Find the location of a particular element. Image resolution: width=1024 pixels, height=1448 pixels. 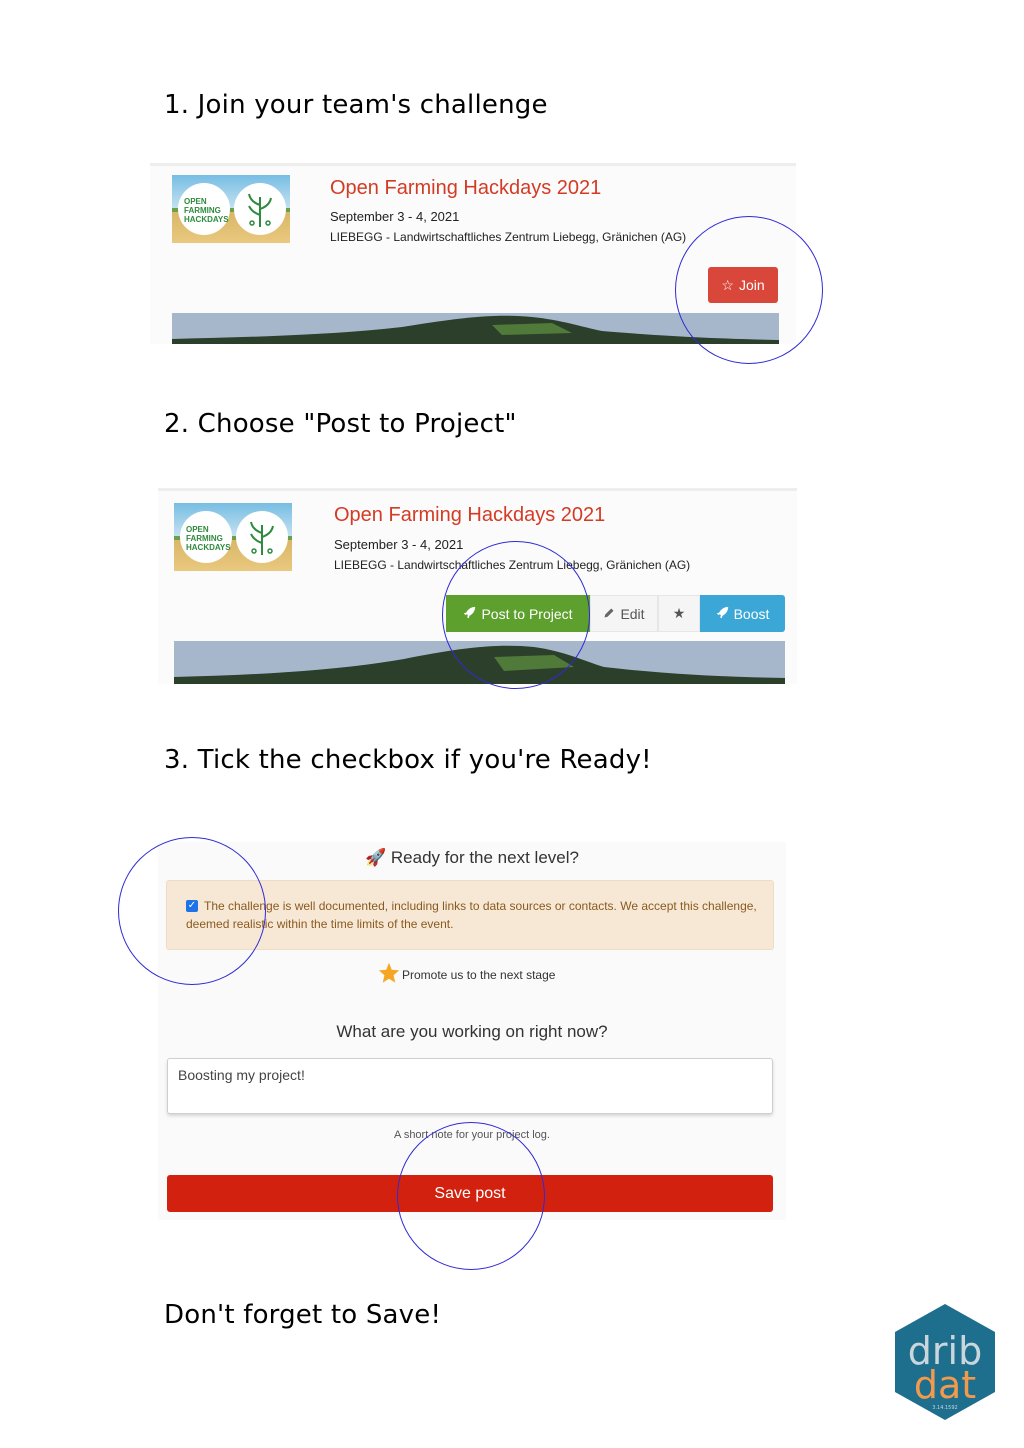

dribdat-logo: drib dat 3.14.1592 is located at coordinates (945, 1362).